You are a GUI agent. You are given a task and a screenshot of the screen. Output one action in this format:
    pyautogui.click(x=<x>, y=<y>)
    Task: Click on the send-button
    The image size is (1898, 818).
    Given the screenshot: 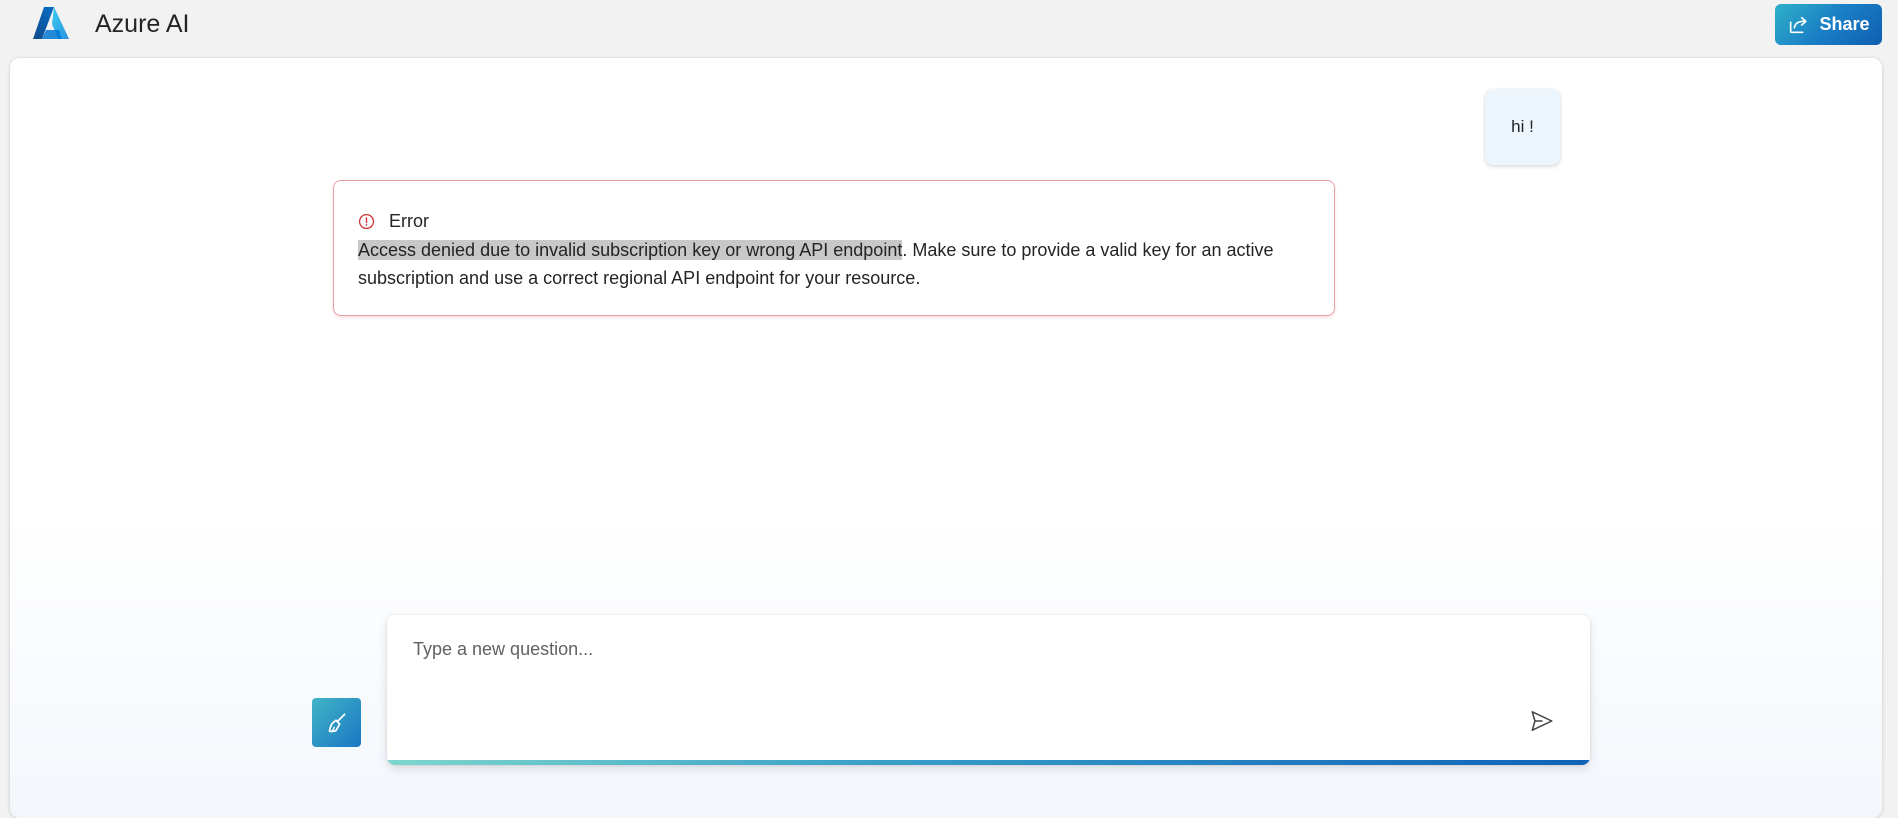 What is the action you would take?
    pyautogui.click(x=1542, y=721)
    